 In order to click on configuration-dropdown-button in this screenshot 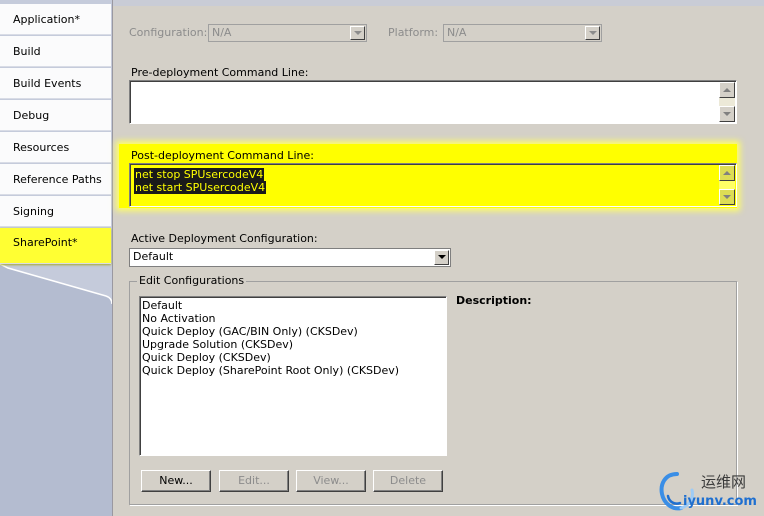, I will do `click(357, 33)`.